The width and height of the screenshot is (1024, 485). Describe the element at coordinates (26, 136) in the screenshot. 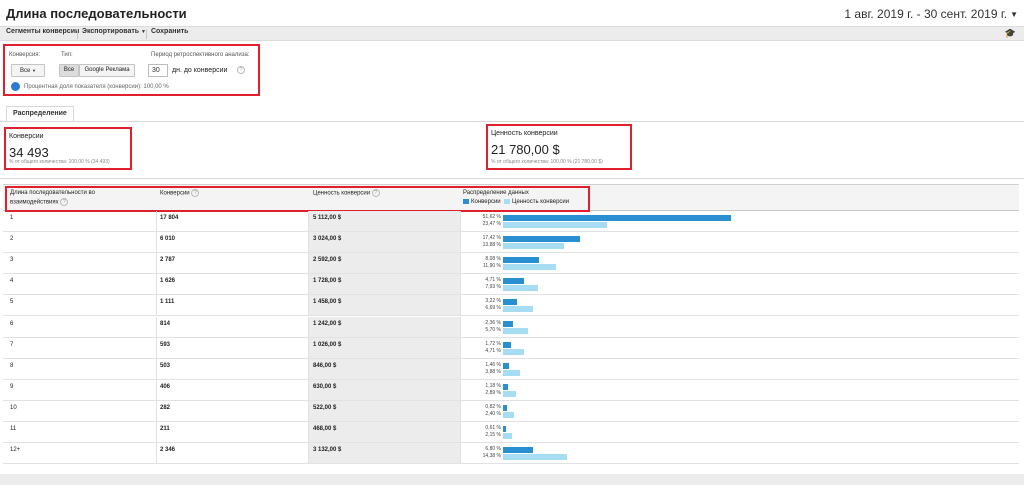

I see `conversions-metric-label: Конверсии` at that location.